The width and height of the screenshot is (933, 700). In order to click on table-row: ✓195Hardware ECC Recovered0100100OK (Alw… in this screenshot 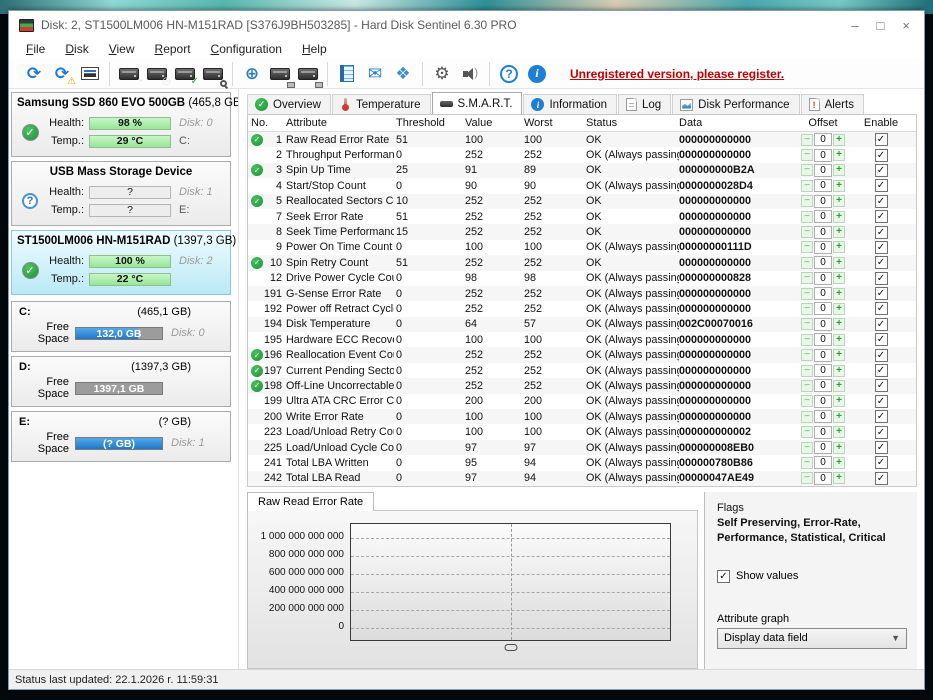, I will do `click(582, 339)`.